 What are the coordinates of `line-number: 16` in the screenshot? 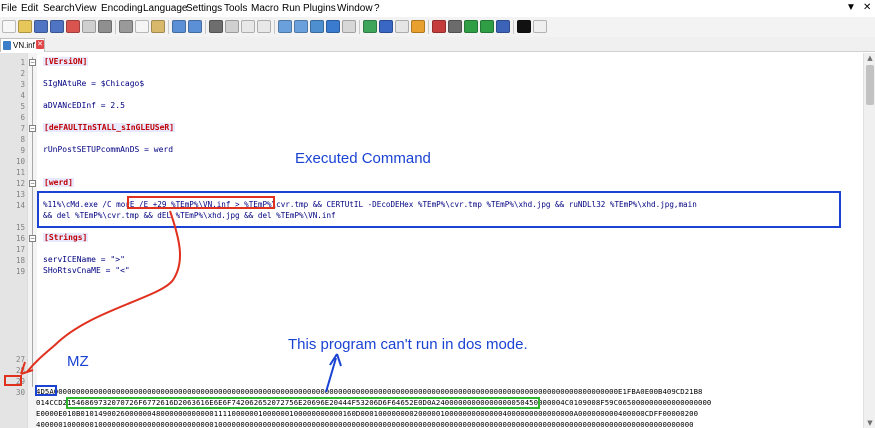 It's located at (20, 238).